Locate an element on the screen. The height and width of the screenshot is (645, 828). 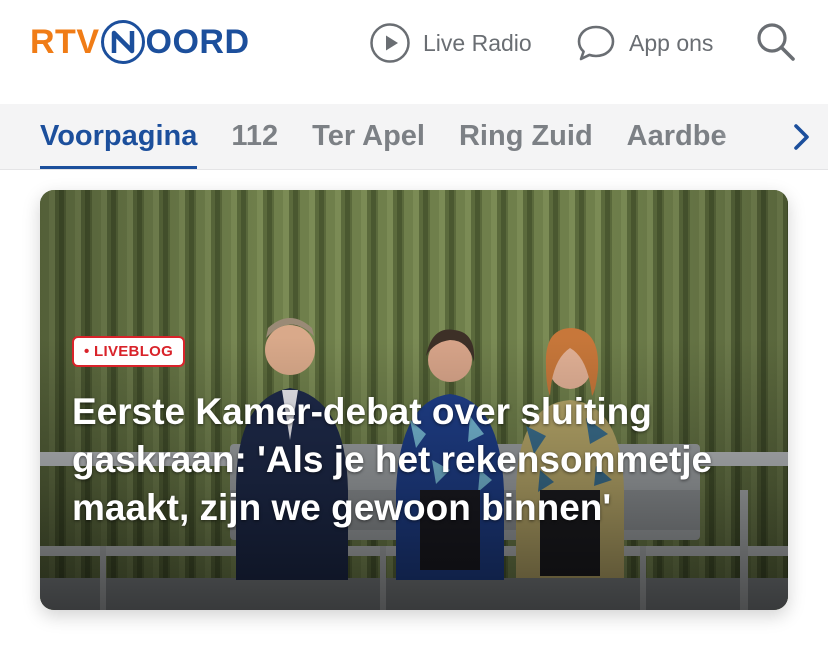
rtv-noord-logo: RTV OORD is located at coordinates (140, 42).